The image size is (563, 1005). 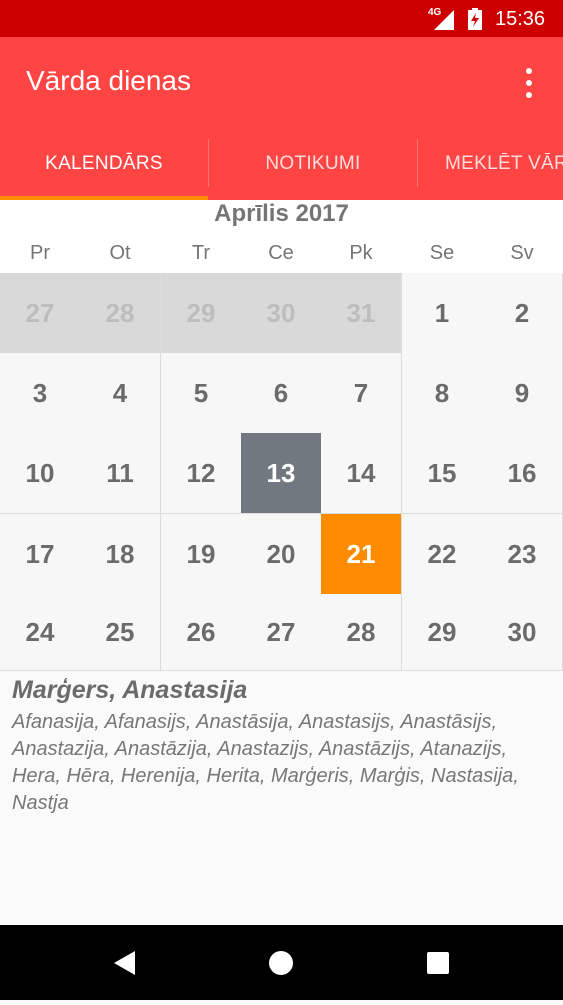 I want to click on tab-bar: KALENDĀRS NOTIKUMI MEKLĒT VĀRDU, so click(x=281, y=168).